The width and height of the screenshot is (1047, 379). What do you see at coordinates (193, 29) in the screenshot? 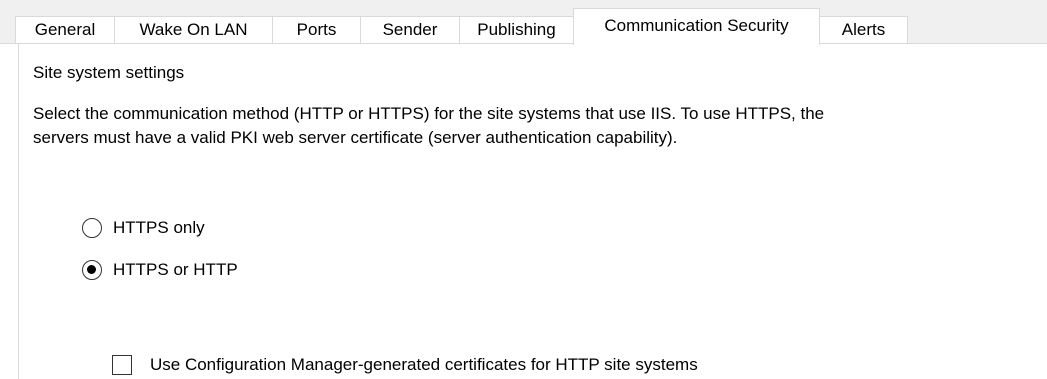
I see `tab-wake-on-lan: Wake On LAN` at bounding box center [193, 29].